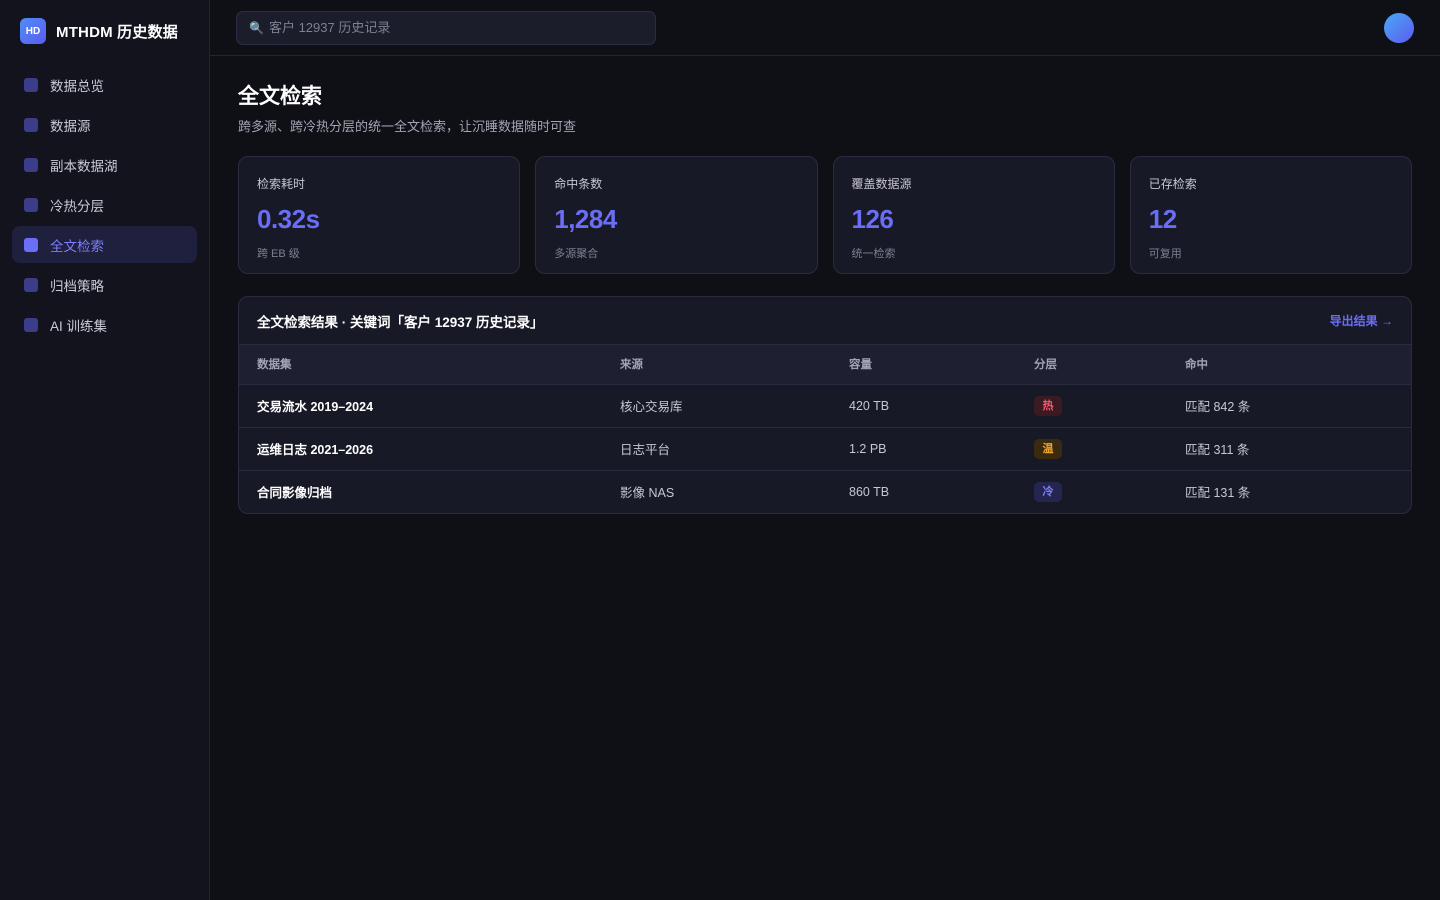  What do you see at coordinates (923, 448) in the screenshot?
I see `cell-size: 1.2 PB` at bounding box center [923, 448].